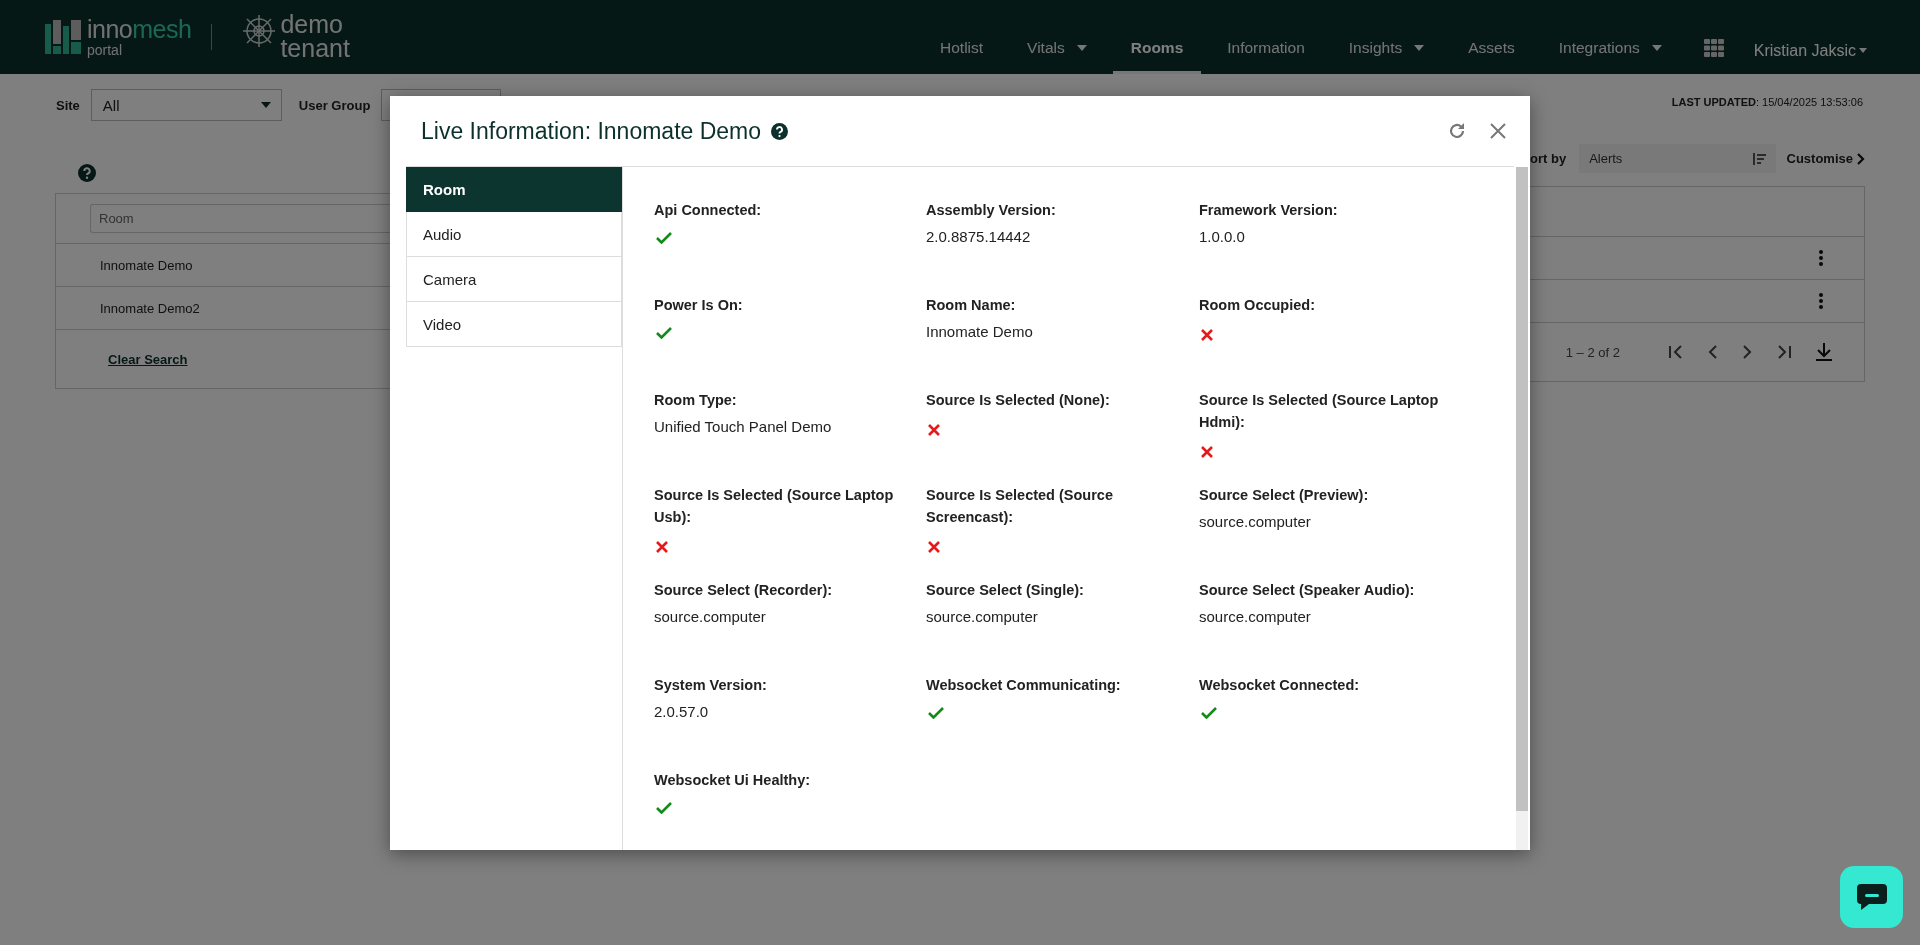  What do you see at coordinates (1861, 158) in the screenshot?
I see `chevron-right-icon` at bounding box center [1861, 158].